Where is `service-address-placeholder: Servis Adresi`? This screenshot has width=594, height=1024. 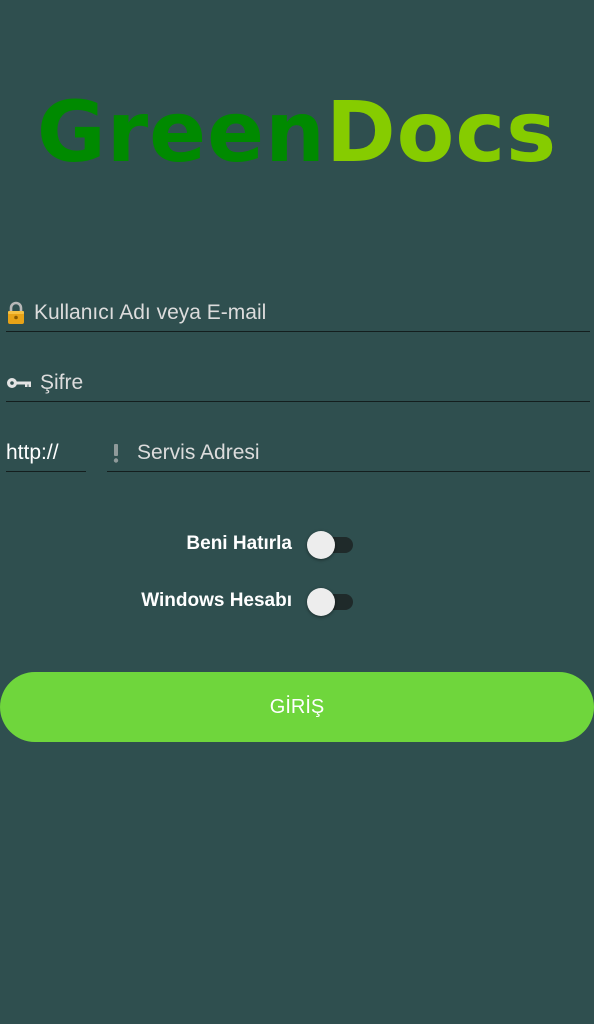
service-address-placeholder: Servis Adresi is located at coordinates (198, 452).